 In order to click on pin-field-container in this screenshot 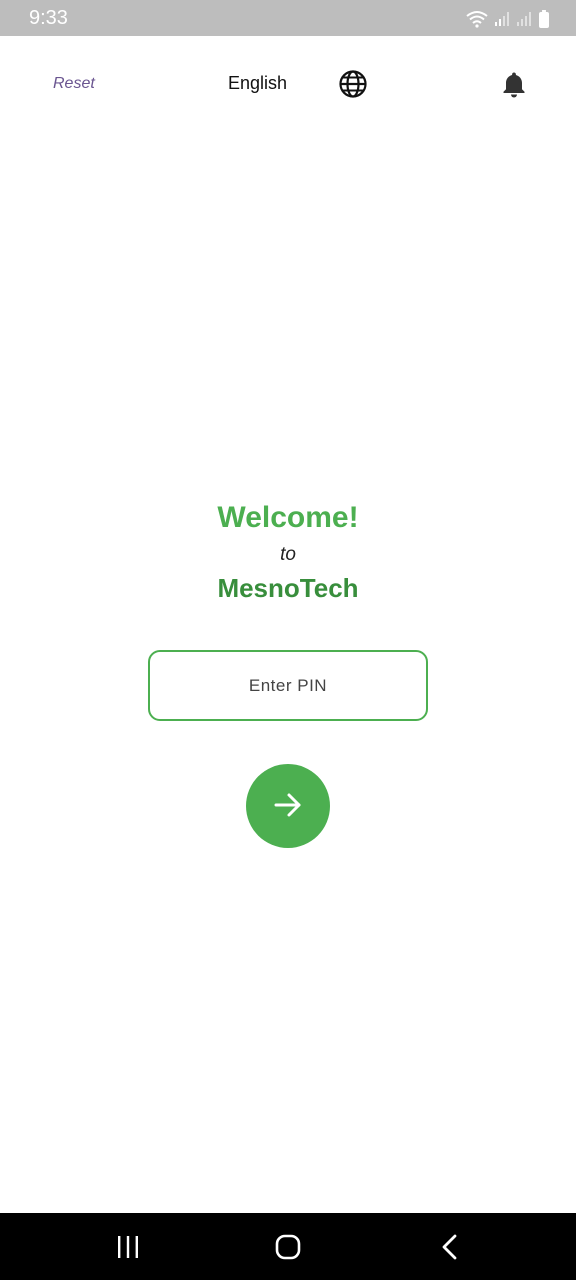, I will do `click(288, 685)`.